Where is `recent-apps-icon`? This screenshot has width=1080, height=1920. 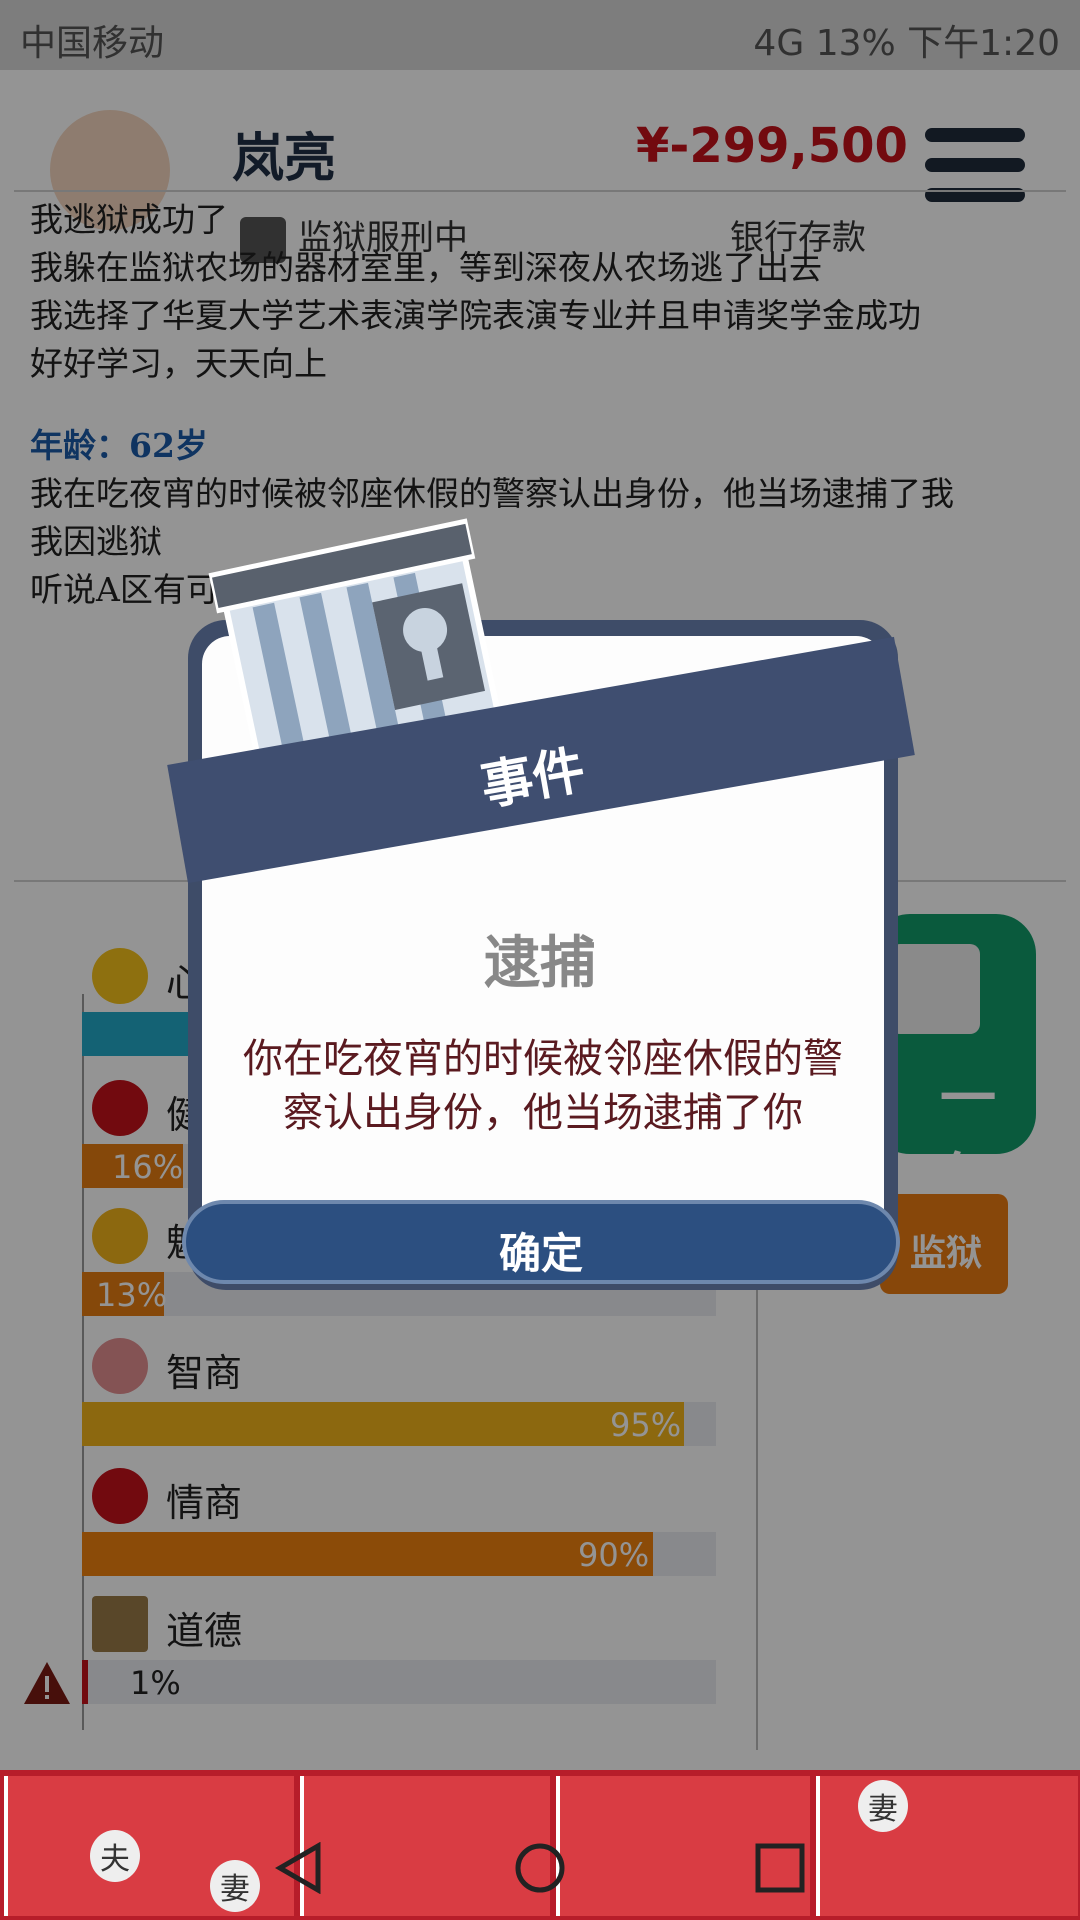 recent-apps-icon is located at coordinates (780, 1868).